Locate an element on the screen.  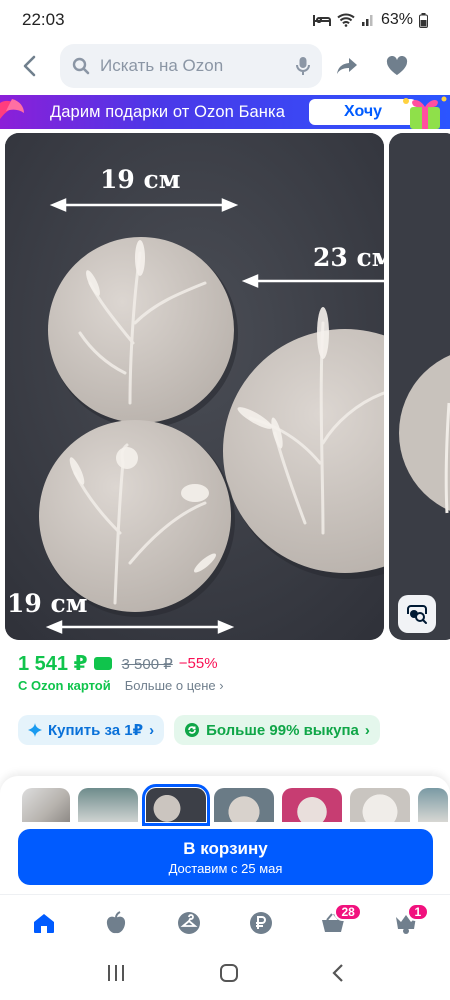
profile-badge: 1 is located at coordinates (417, 911).